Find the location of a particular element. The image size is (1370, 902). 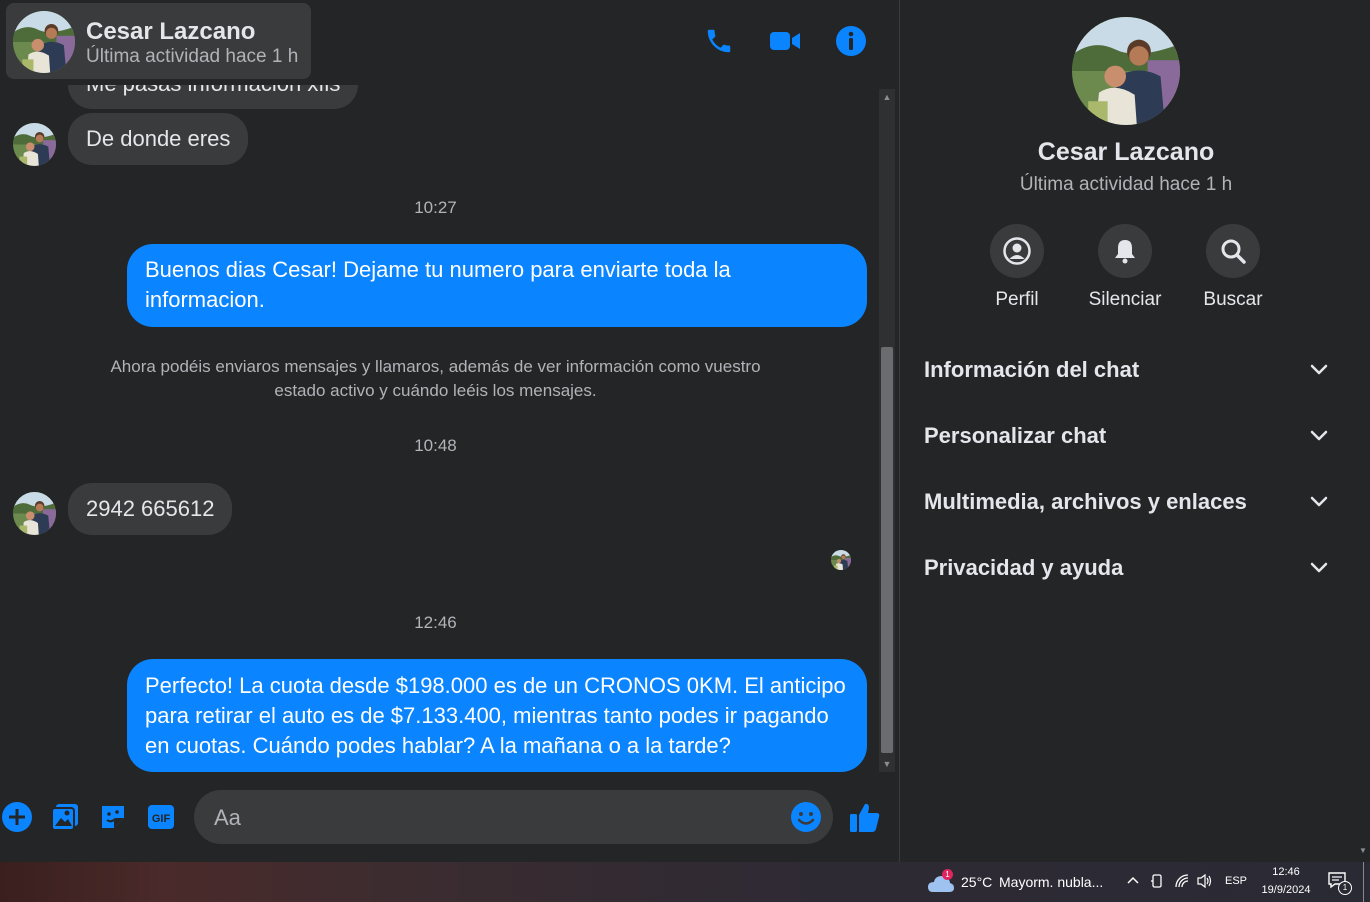

message-input-container is located at coordinates (513, 817).